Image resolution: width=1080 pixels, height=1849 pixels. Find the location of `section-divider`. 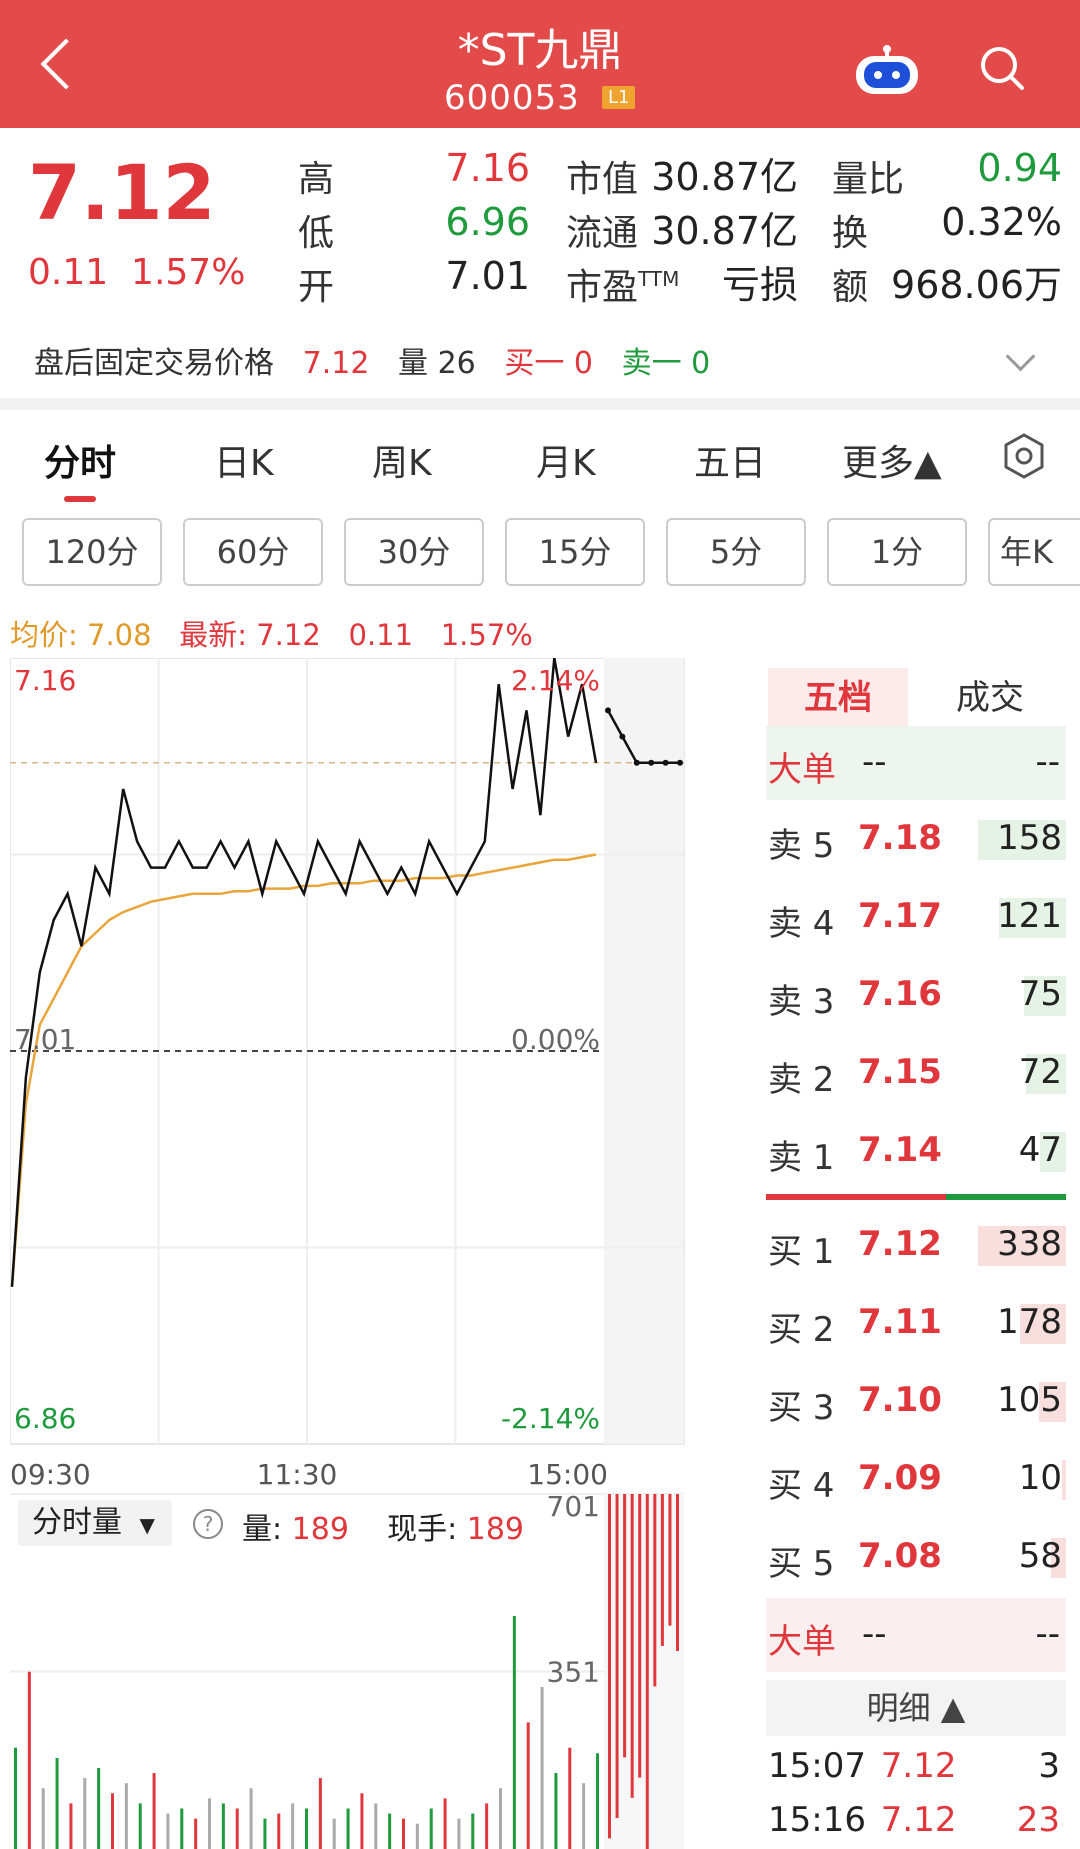

section-divider is located at coordinates (540, 404).